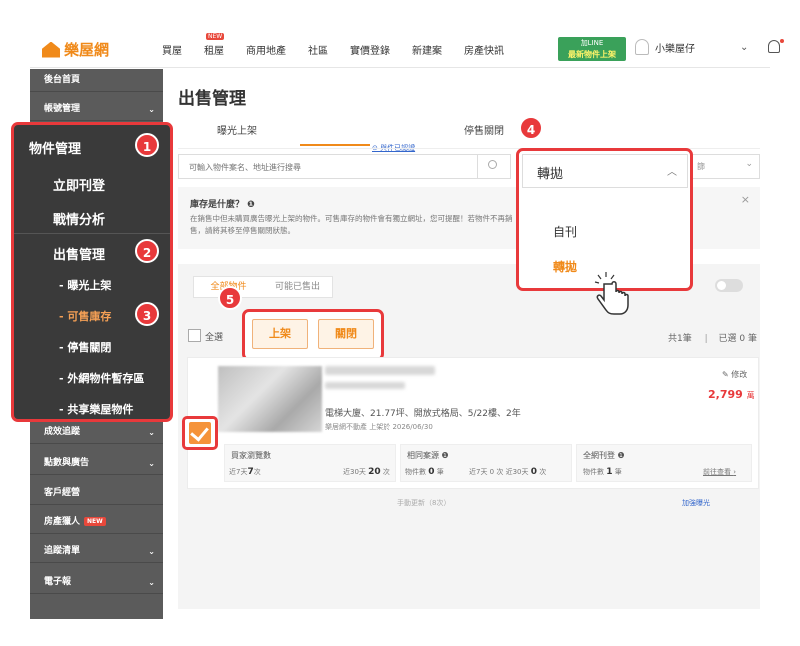 This screenshot has height=646, width=800. I want to click on menu-sub-closed: - 停售關閉, so click(85, 347).